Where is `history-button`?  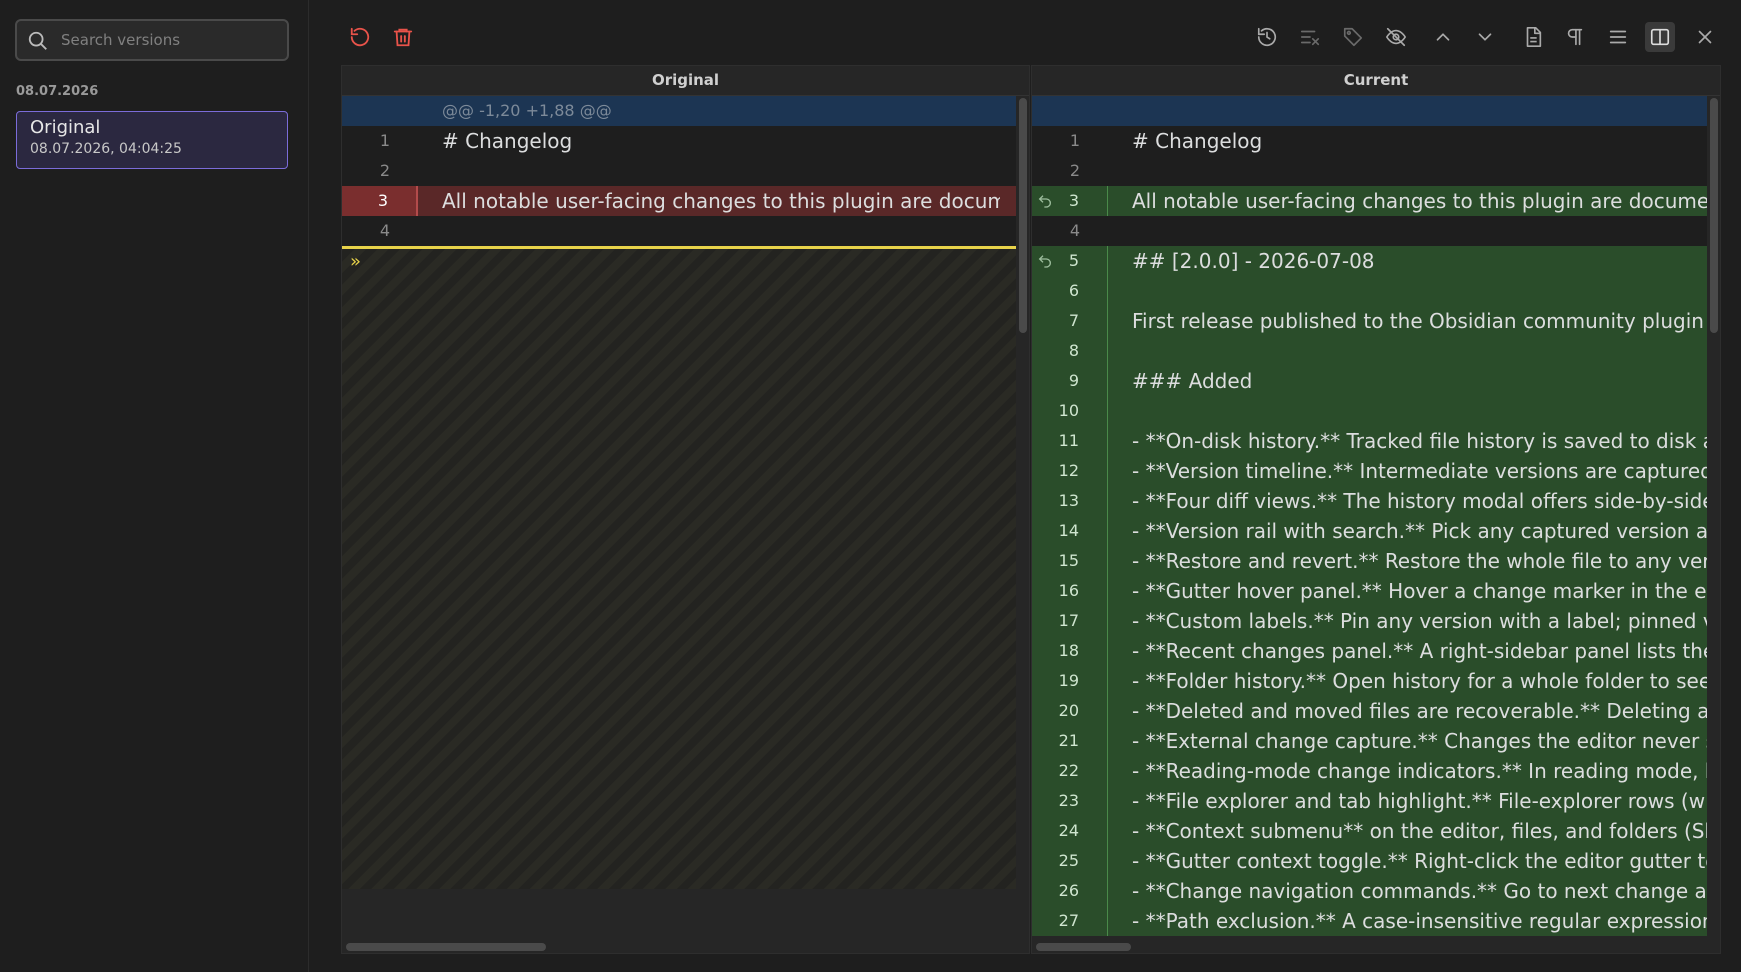
history-button is located at coordinates (1267, 37).